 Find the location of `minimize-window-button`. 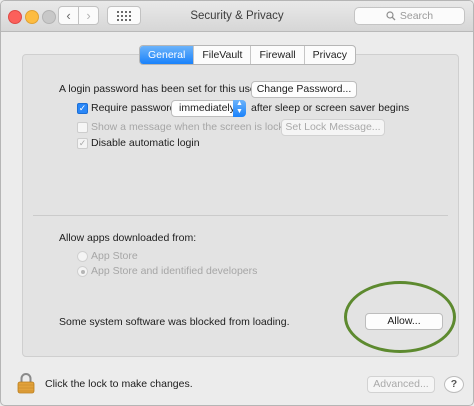

minimize-window-button is located at coordinates (32, 17).